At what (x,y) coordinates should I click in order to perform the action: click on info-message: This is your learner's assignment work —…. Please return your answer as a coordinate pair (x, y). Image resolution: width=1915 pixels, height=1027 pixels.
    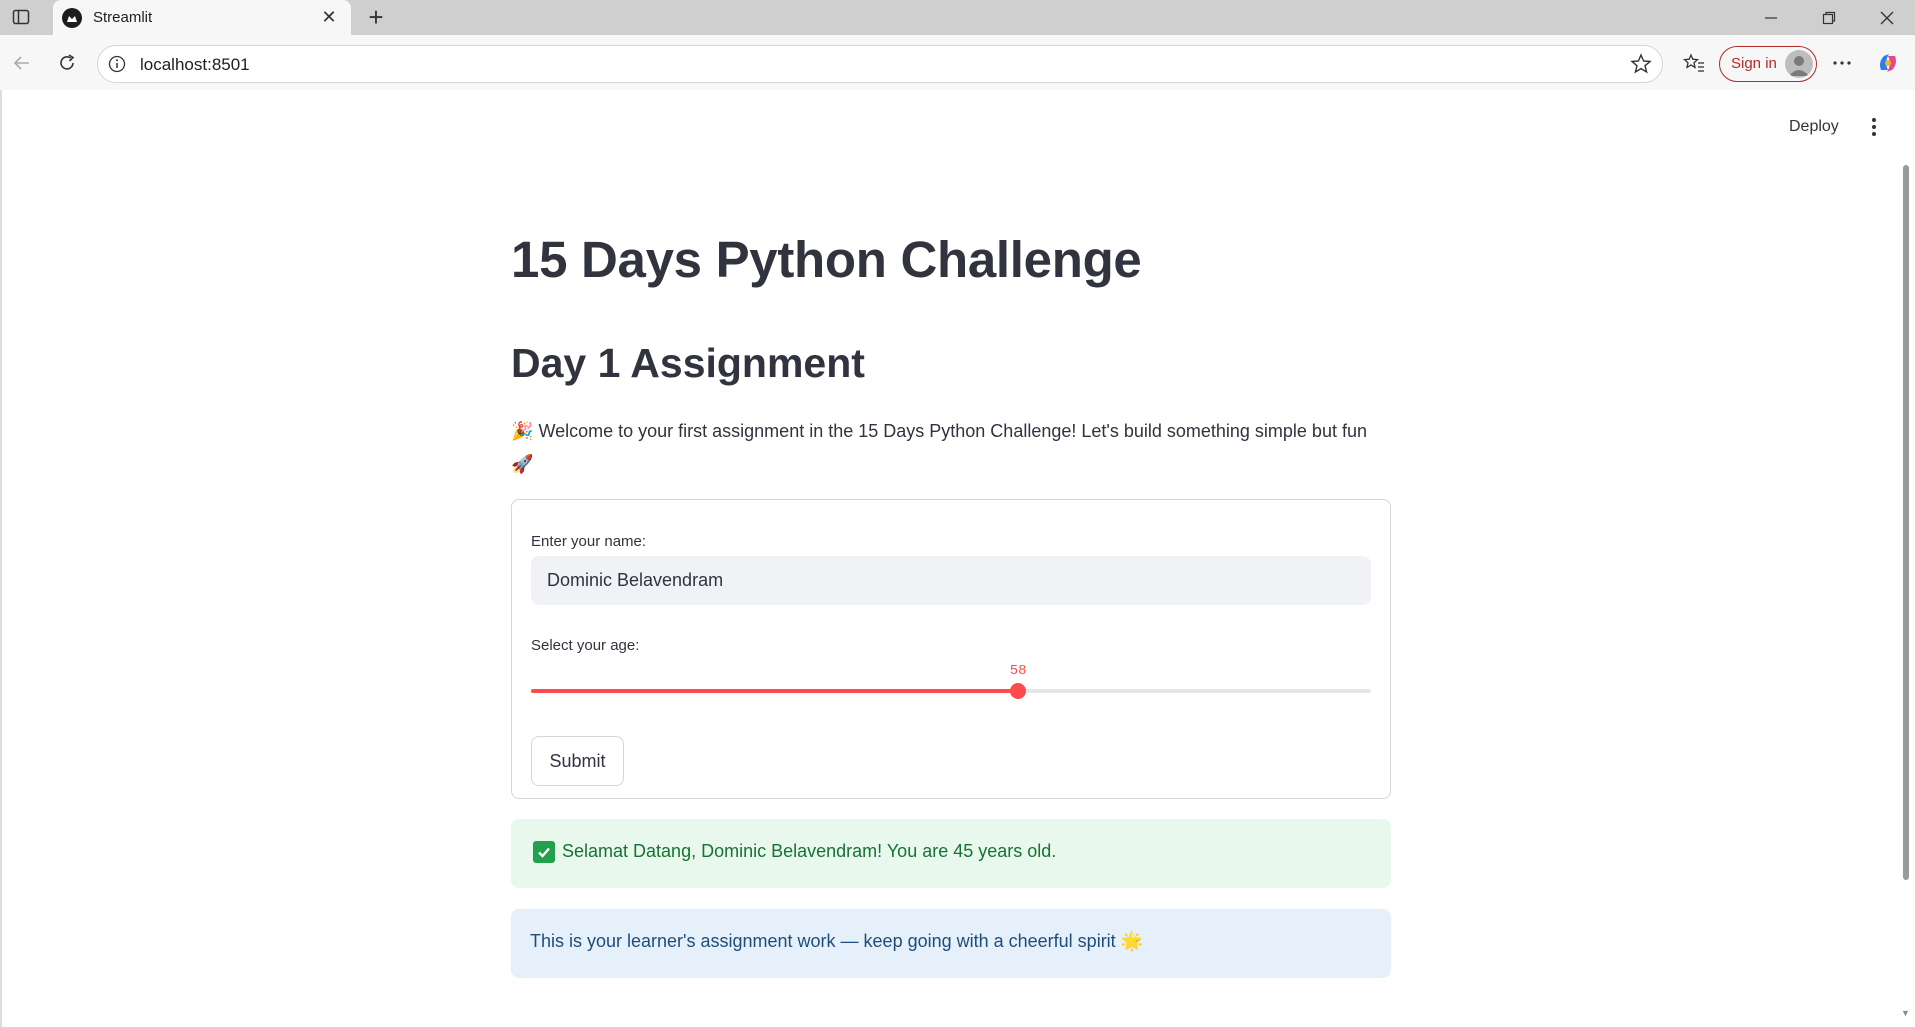
    Looking at the image, I should click on (823, 941).